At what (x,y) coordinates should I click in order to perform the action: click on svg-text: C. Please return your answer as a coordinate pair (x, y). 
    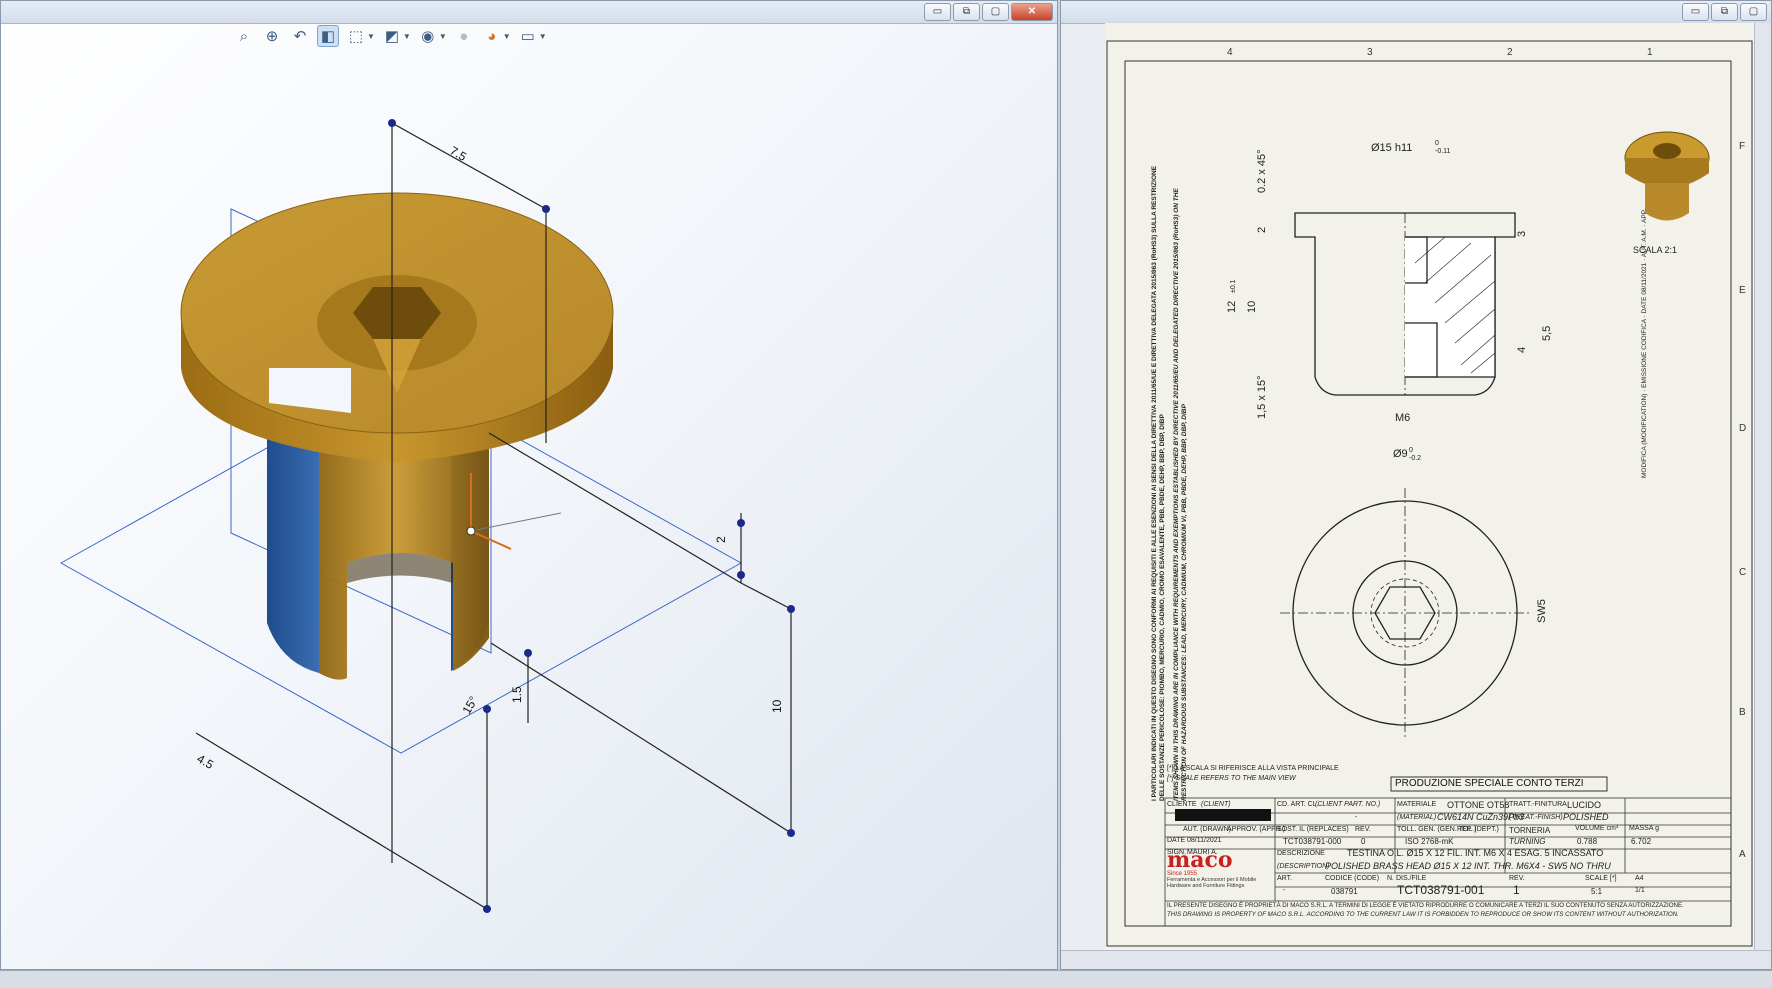
    Looking at the image, I should click on (1742, 572).